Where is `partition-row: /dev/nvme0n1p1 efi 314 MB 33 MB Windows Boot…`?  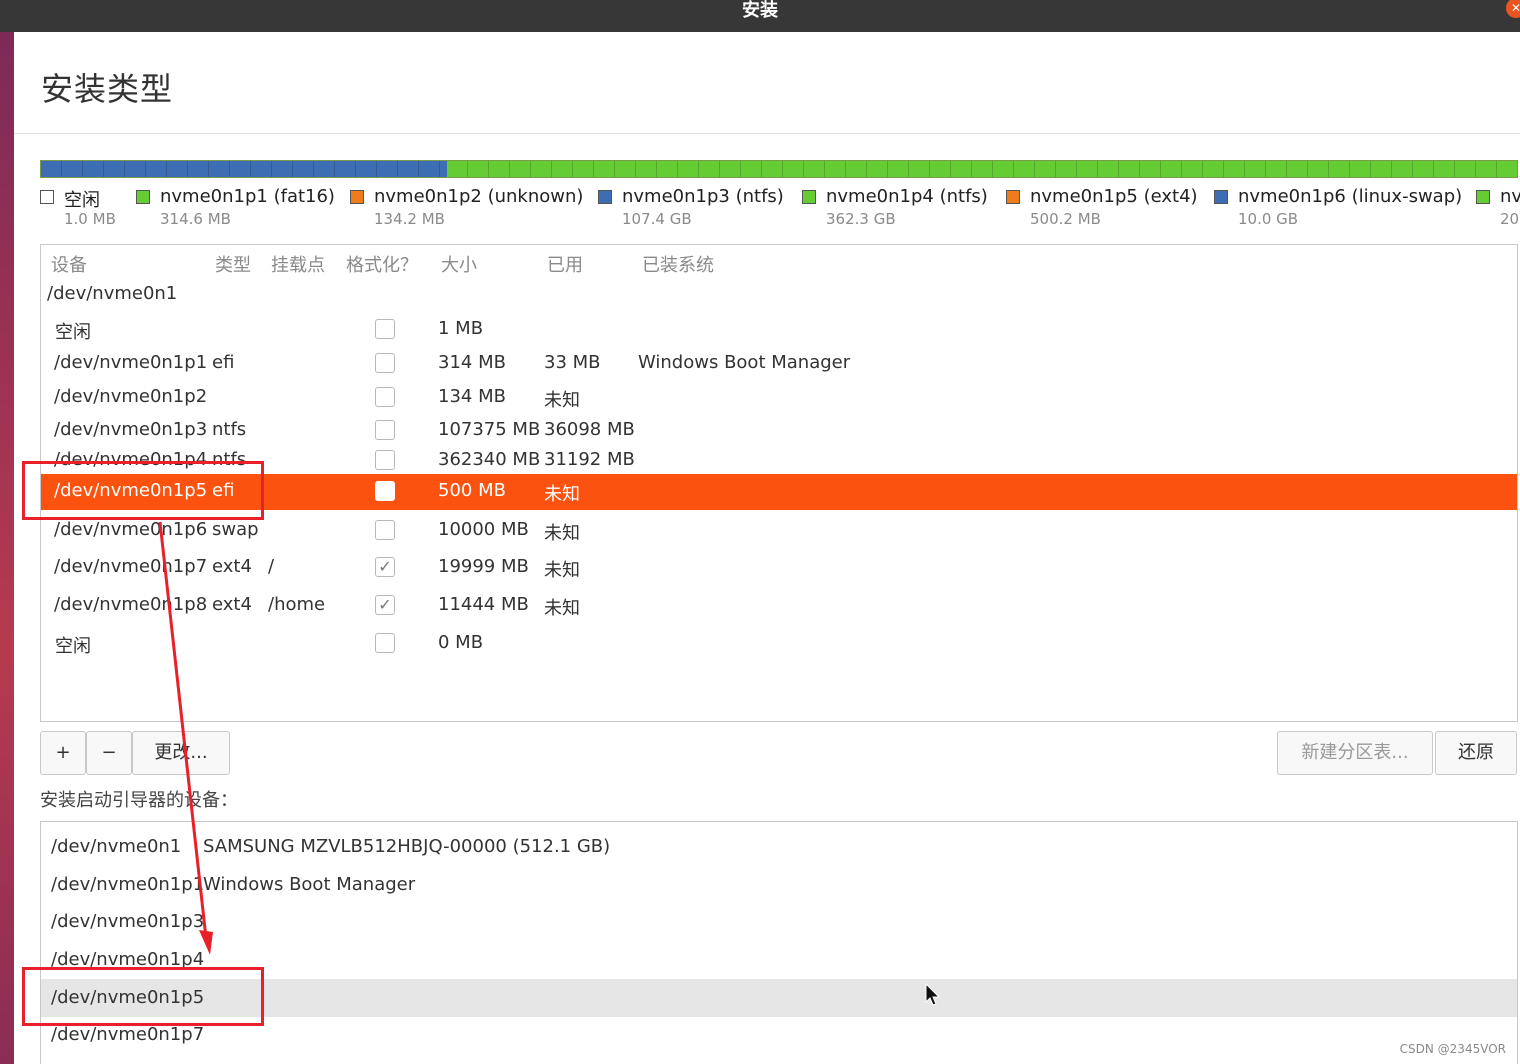
partition-row: /dev/nvme0n1p1 efi 314 MB 33 MB Windows Boot… is located at coordinates (779, 364).